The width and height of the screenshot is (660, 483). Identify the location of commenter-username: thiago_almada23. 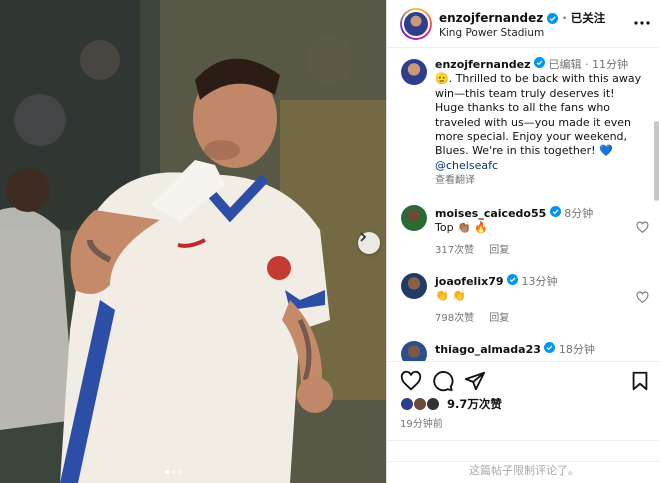
(488, 349).